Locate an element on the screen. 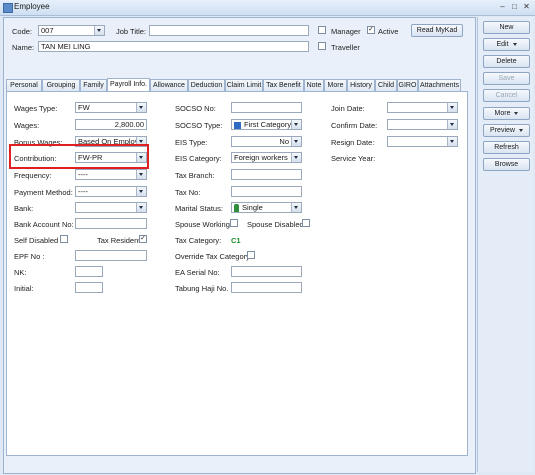  socso-type-dropdown: First Category is located at coordinates (266, 124).